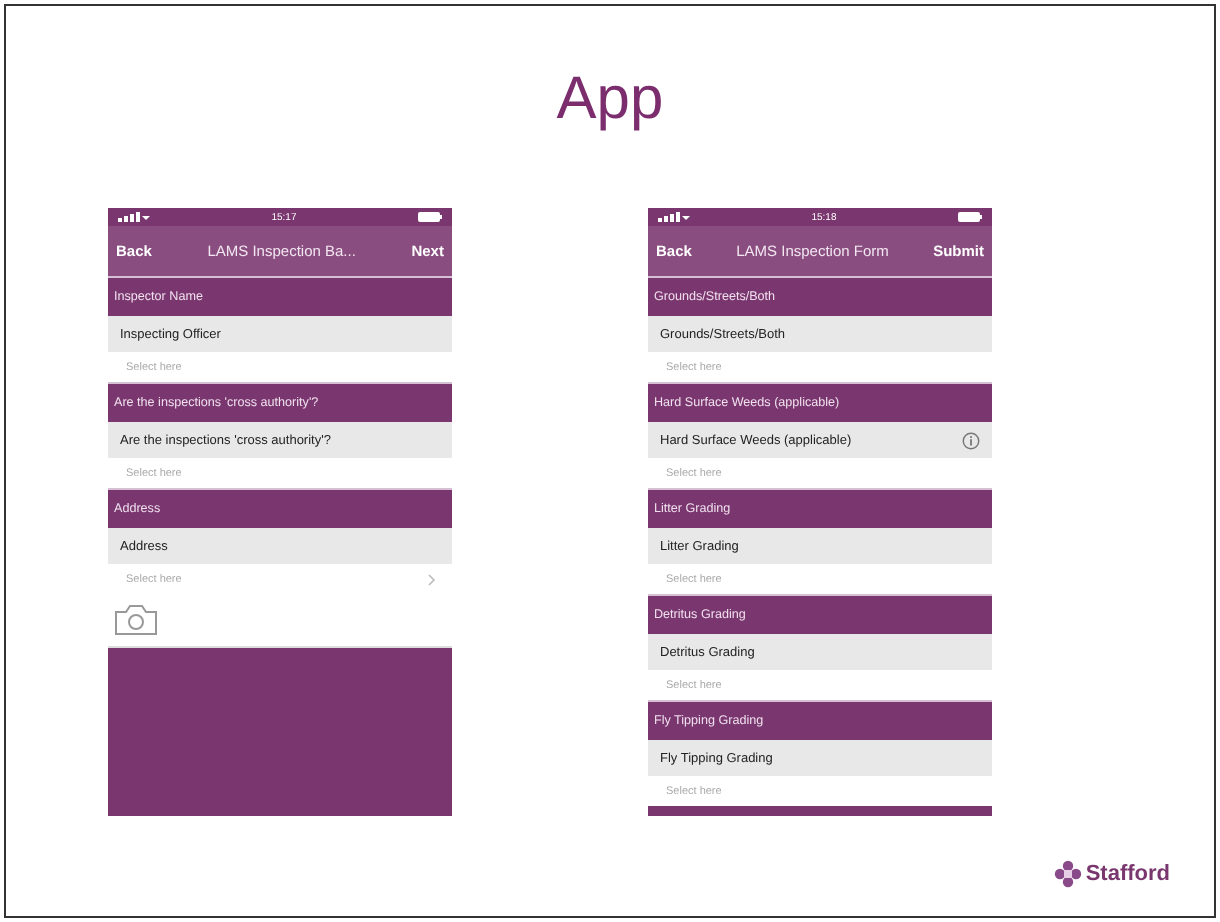 The image size is (1220, 922). I want to click on camera-icon, so click(136, 620).